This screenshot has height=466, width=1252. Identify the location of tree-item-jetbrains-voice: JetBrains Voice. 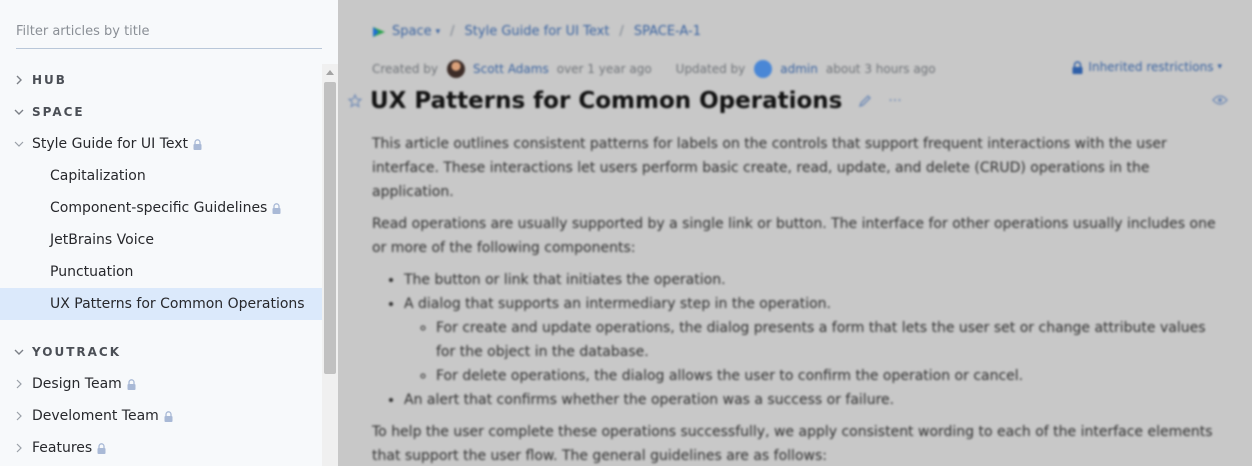
(161, 240).